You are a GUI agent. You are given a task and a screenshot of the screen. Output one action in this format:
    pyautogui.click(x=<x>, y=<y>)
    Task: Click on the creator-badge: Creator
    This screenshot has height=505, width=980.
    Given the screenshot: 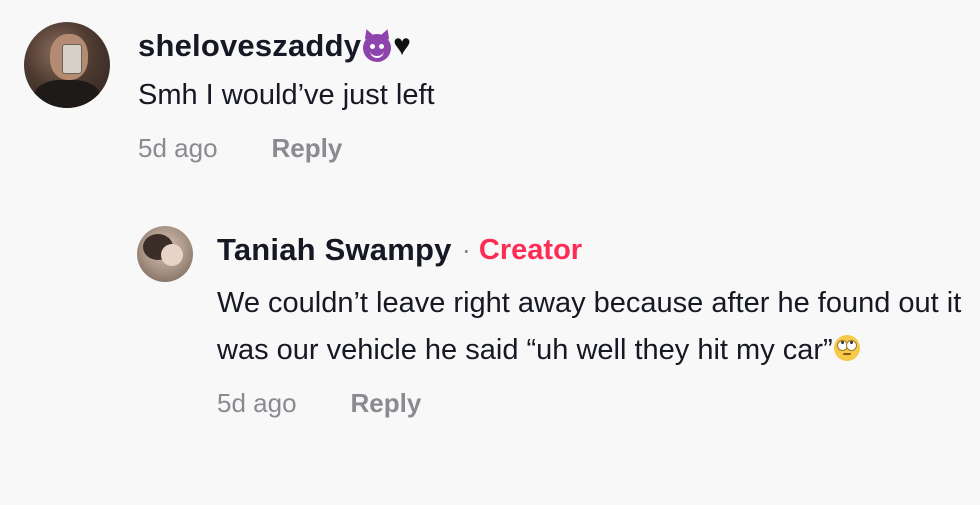 What is the action you would take?
    pyautogui.click(x=530, y=249)
    